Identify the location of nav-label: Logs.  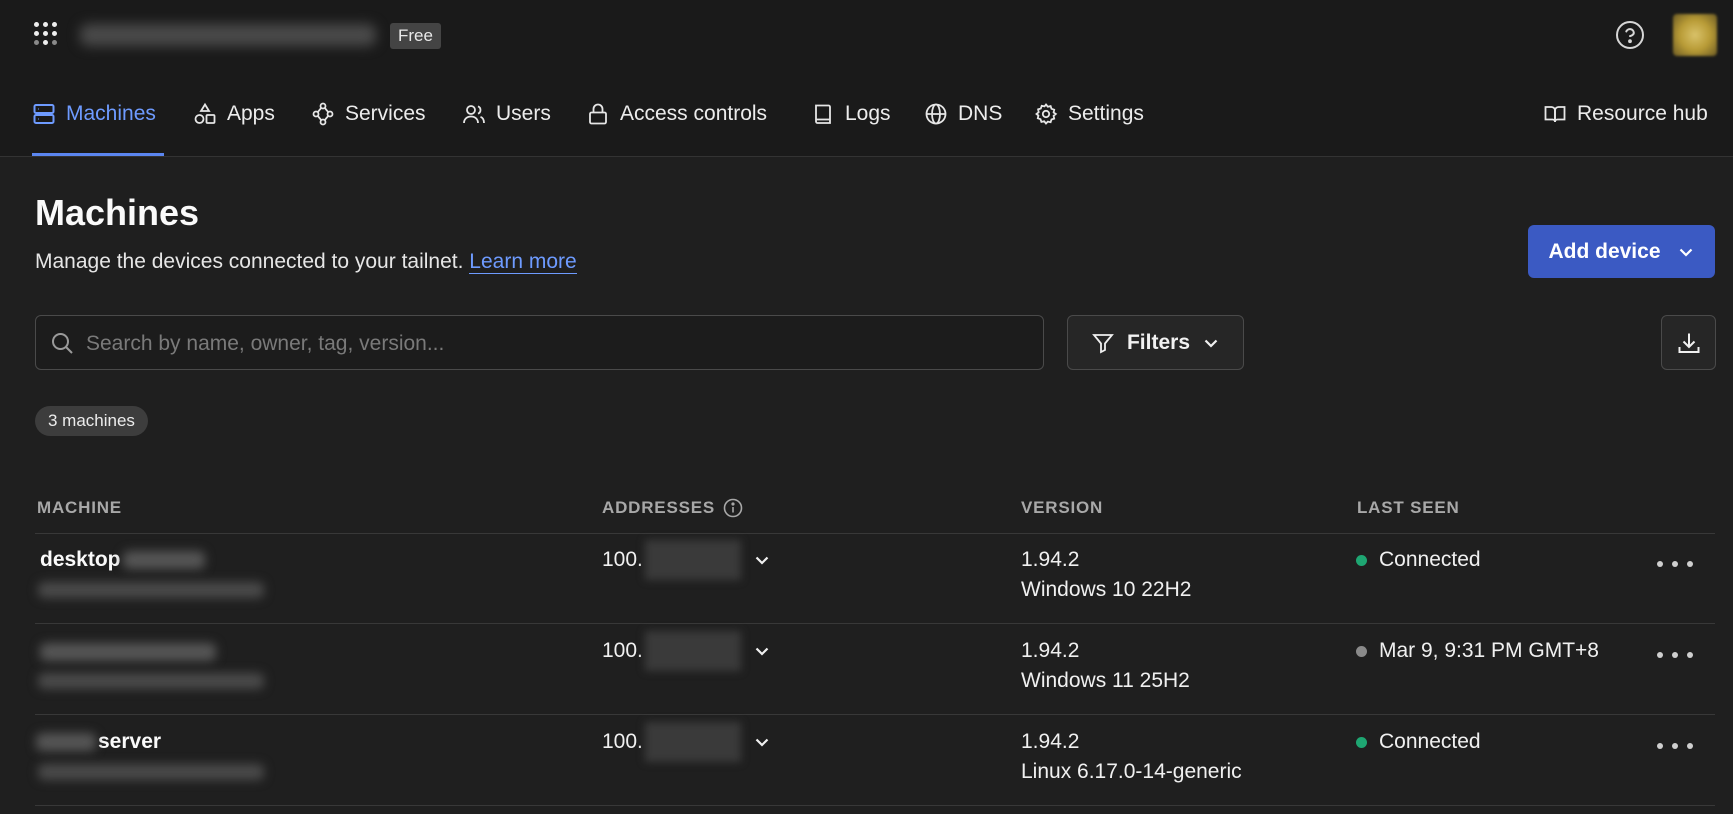
(868, 113).